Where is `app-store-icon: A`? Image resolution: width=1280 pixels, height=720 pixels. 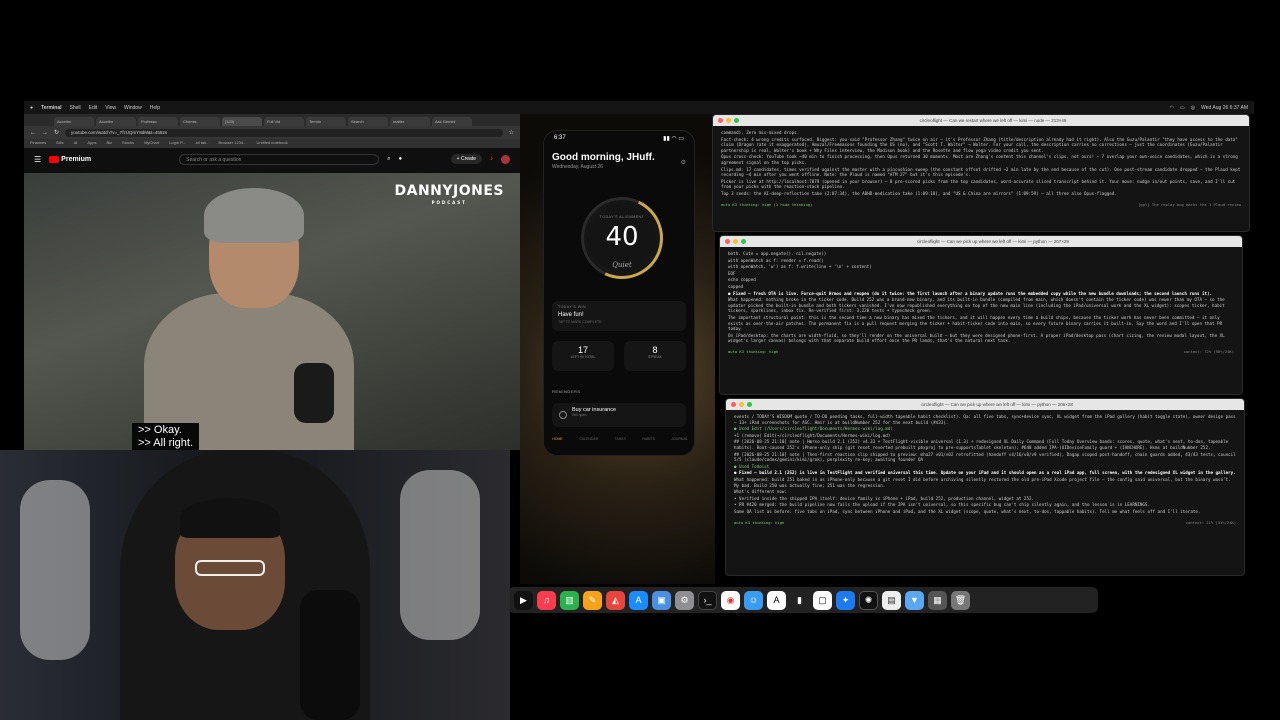 app-store-icon: A is located at coordinates (638, 600).